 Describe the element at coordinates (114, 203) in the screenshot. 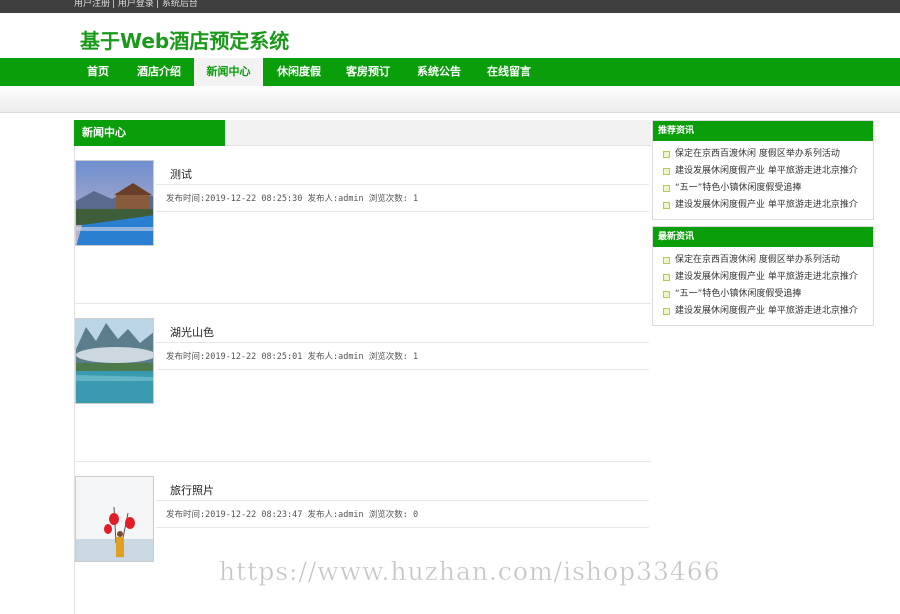

I see `hotel-pool-icon` at that location.